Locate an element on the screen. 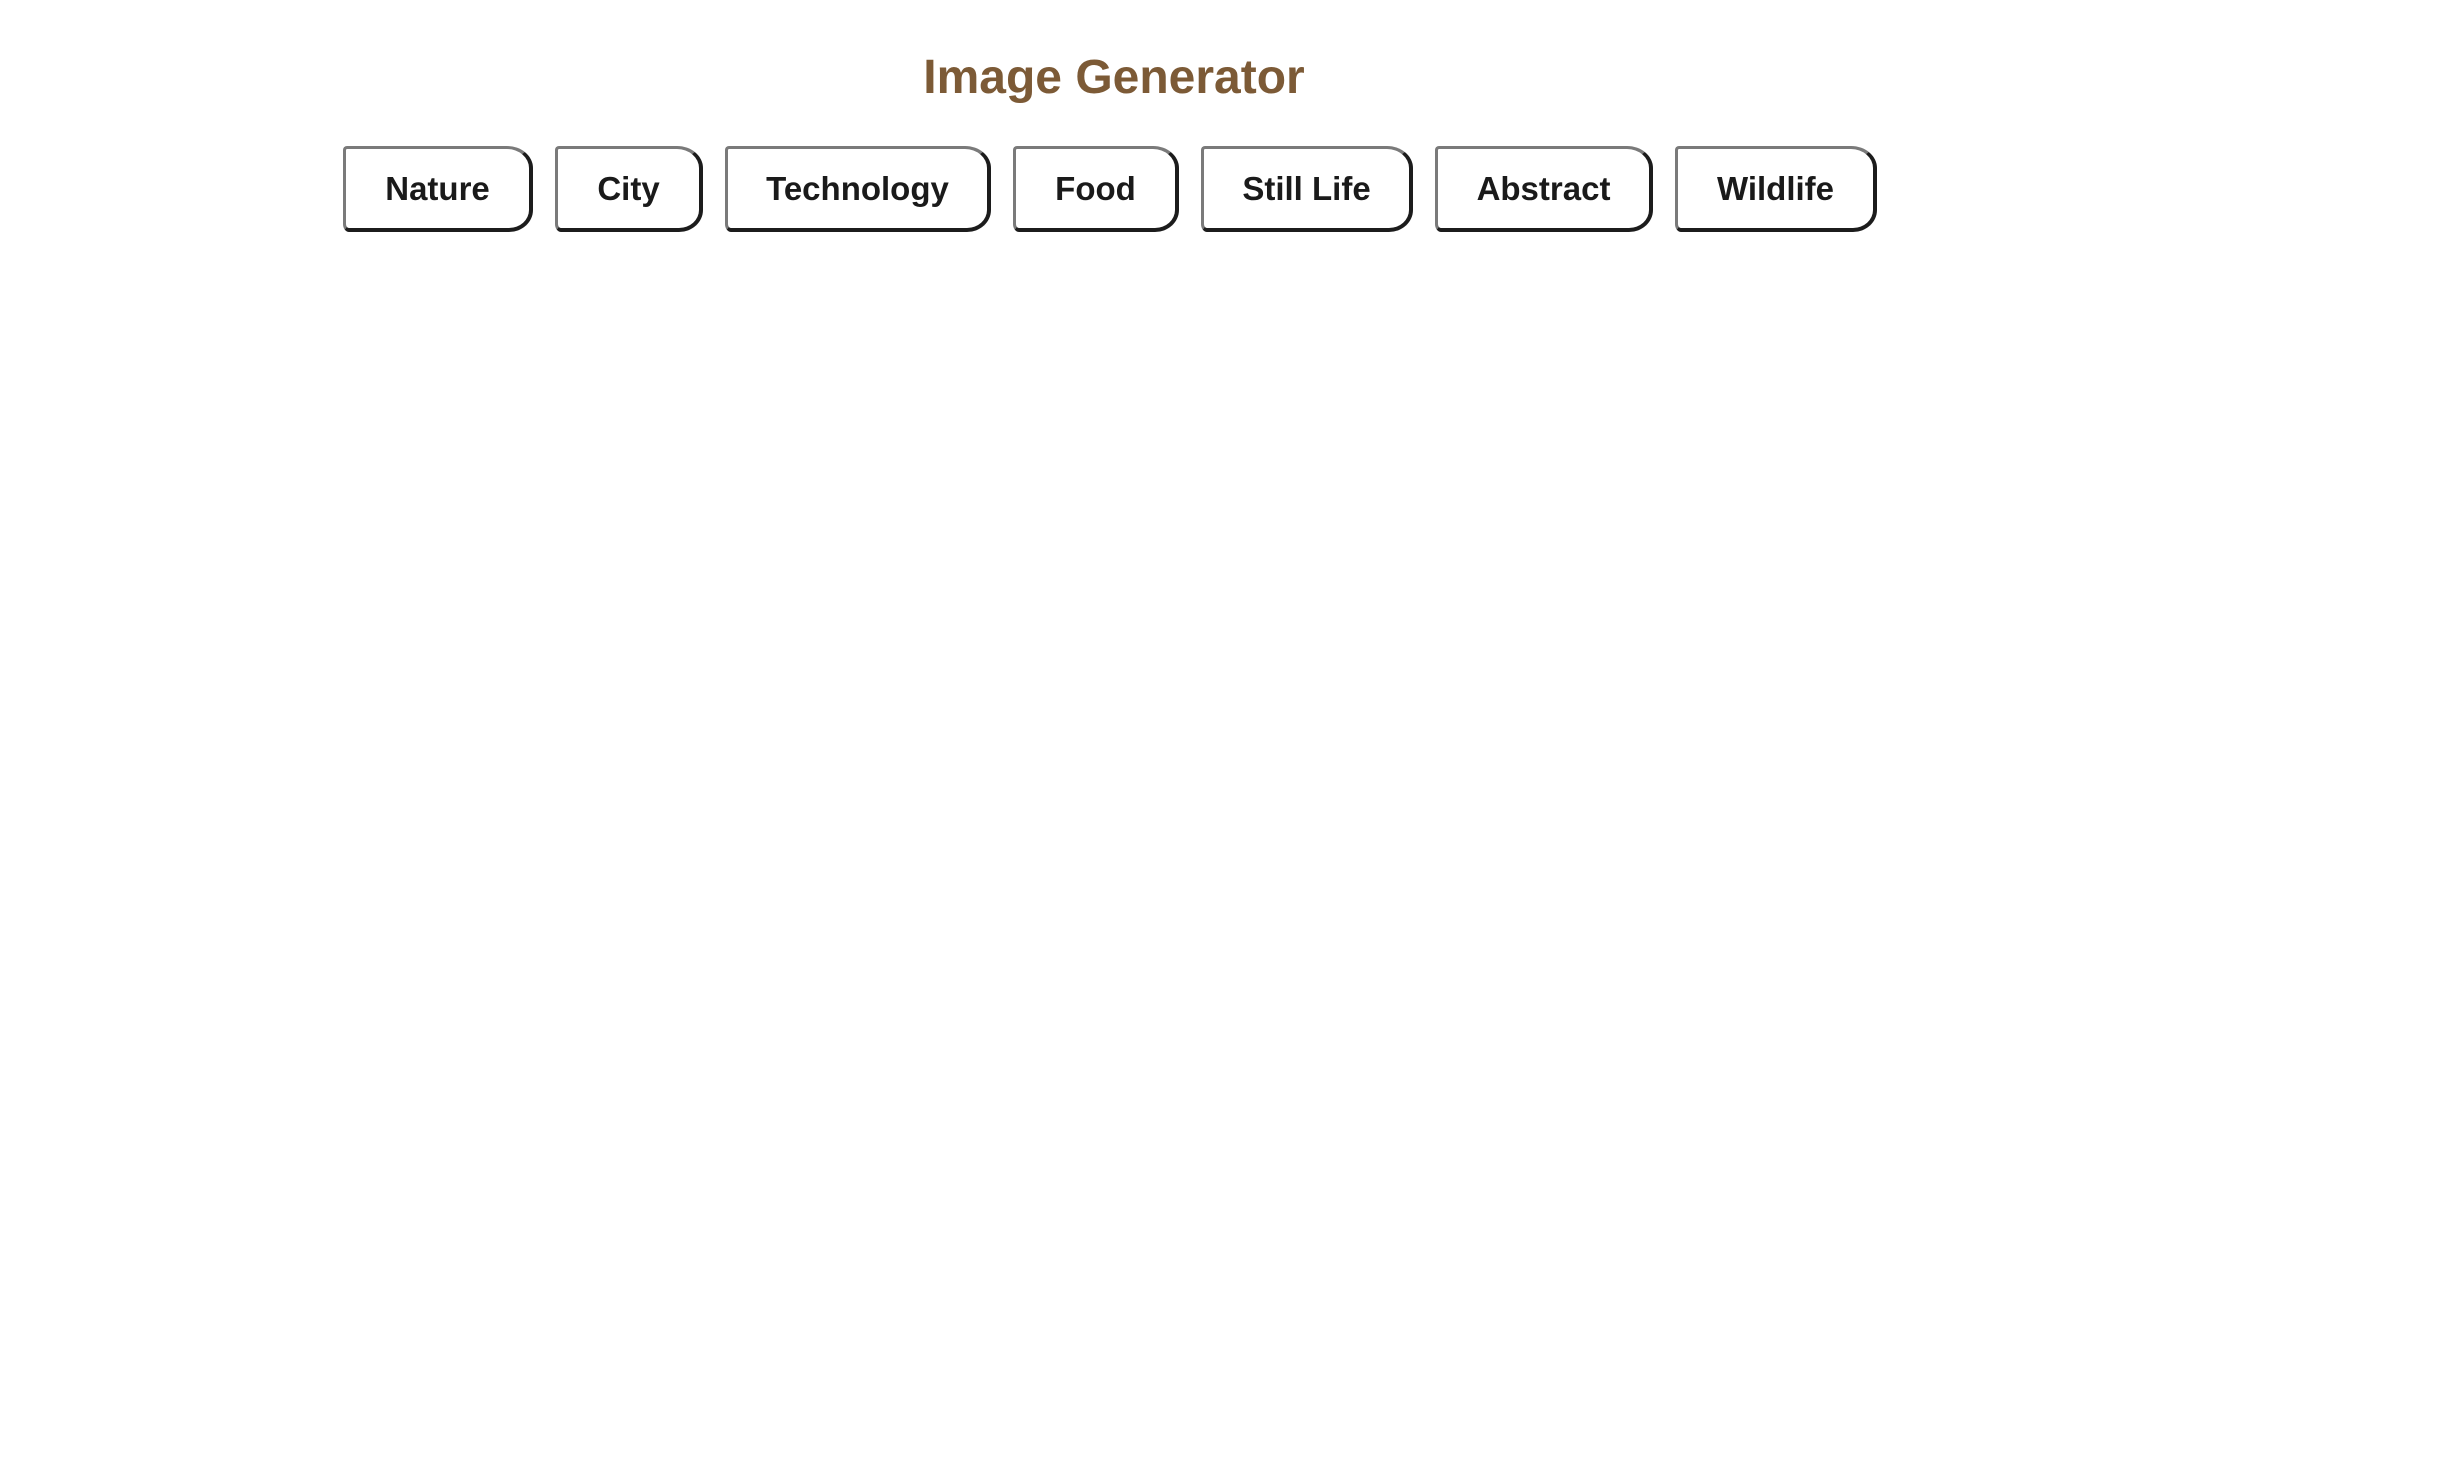  page-title: Image Generator is located at coordinates (1114, 77).